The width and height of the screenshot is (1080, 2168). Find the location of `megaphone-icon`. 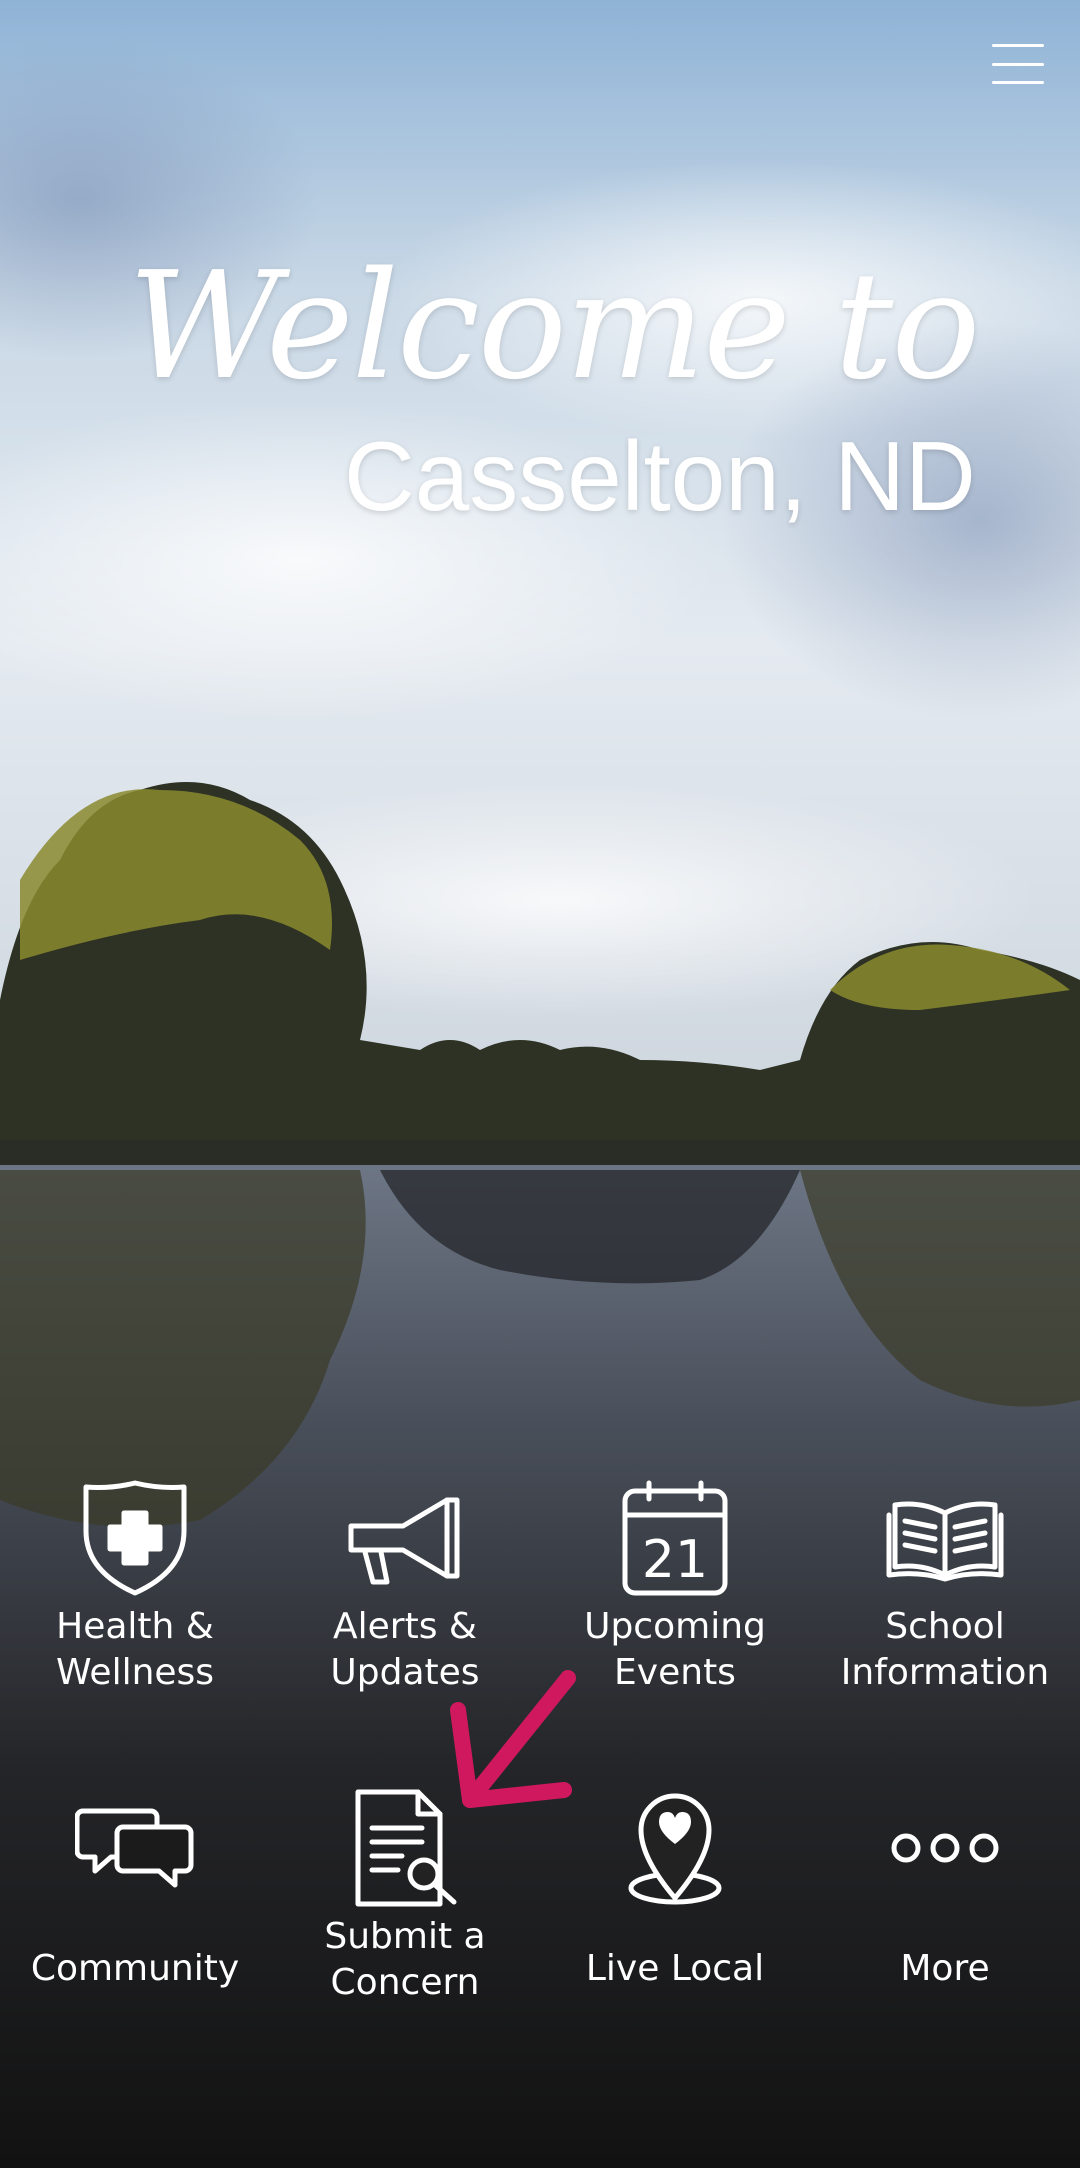

megaphone-icon is located at coordinates (405, 1538).